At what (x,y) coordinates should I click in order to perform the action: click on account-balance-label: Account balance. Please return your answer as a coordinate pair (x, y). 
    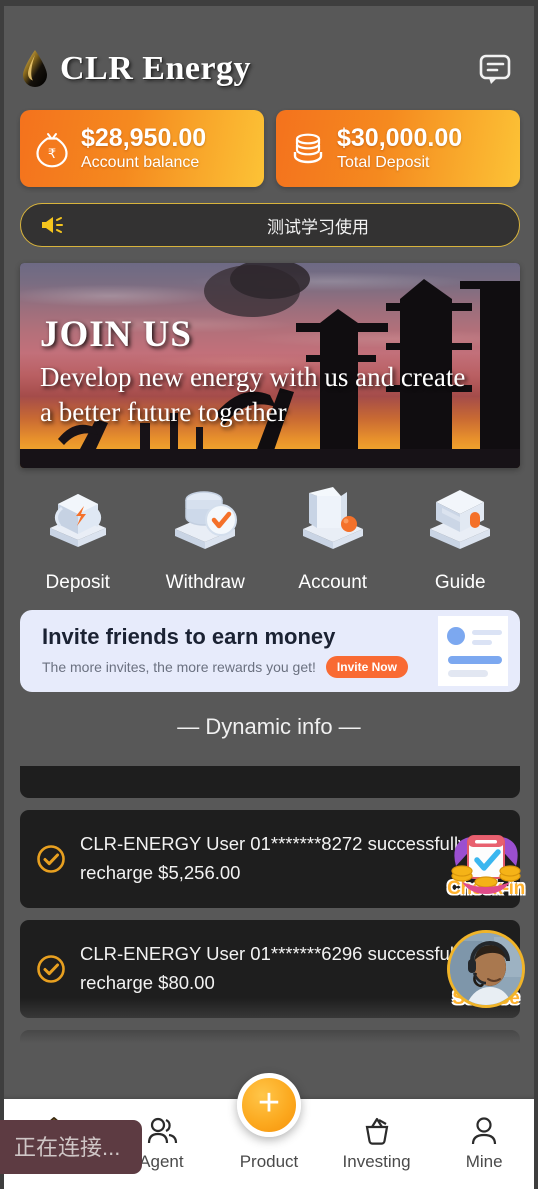
    Looking at the image, I should click on (140, 162).